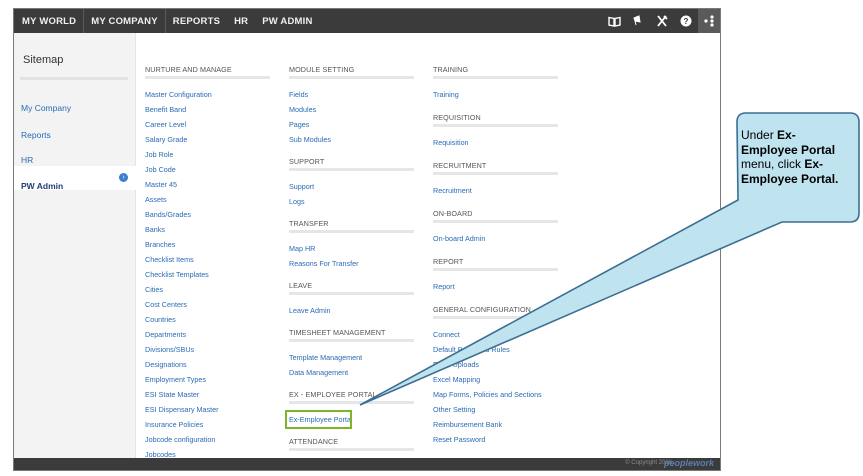 The height and width of the screenshot is (476, 863). I want to click on book-icon, so click(614, 21).